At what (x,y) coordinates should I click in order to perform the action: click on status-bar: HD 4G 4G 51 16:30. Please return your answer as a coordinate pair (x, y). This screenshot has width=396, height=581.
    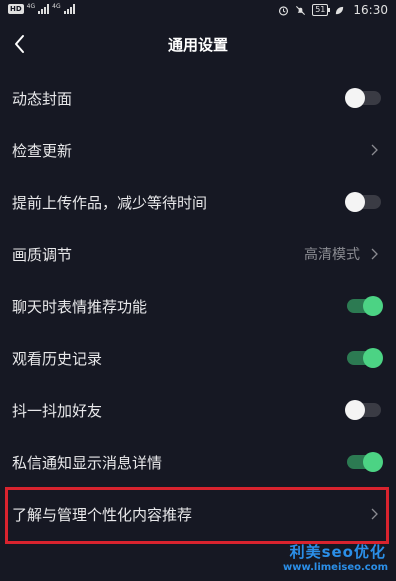
    Looking at the image, I should click on (198, 11).